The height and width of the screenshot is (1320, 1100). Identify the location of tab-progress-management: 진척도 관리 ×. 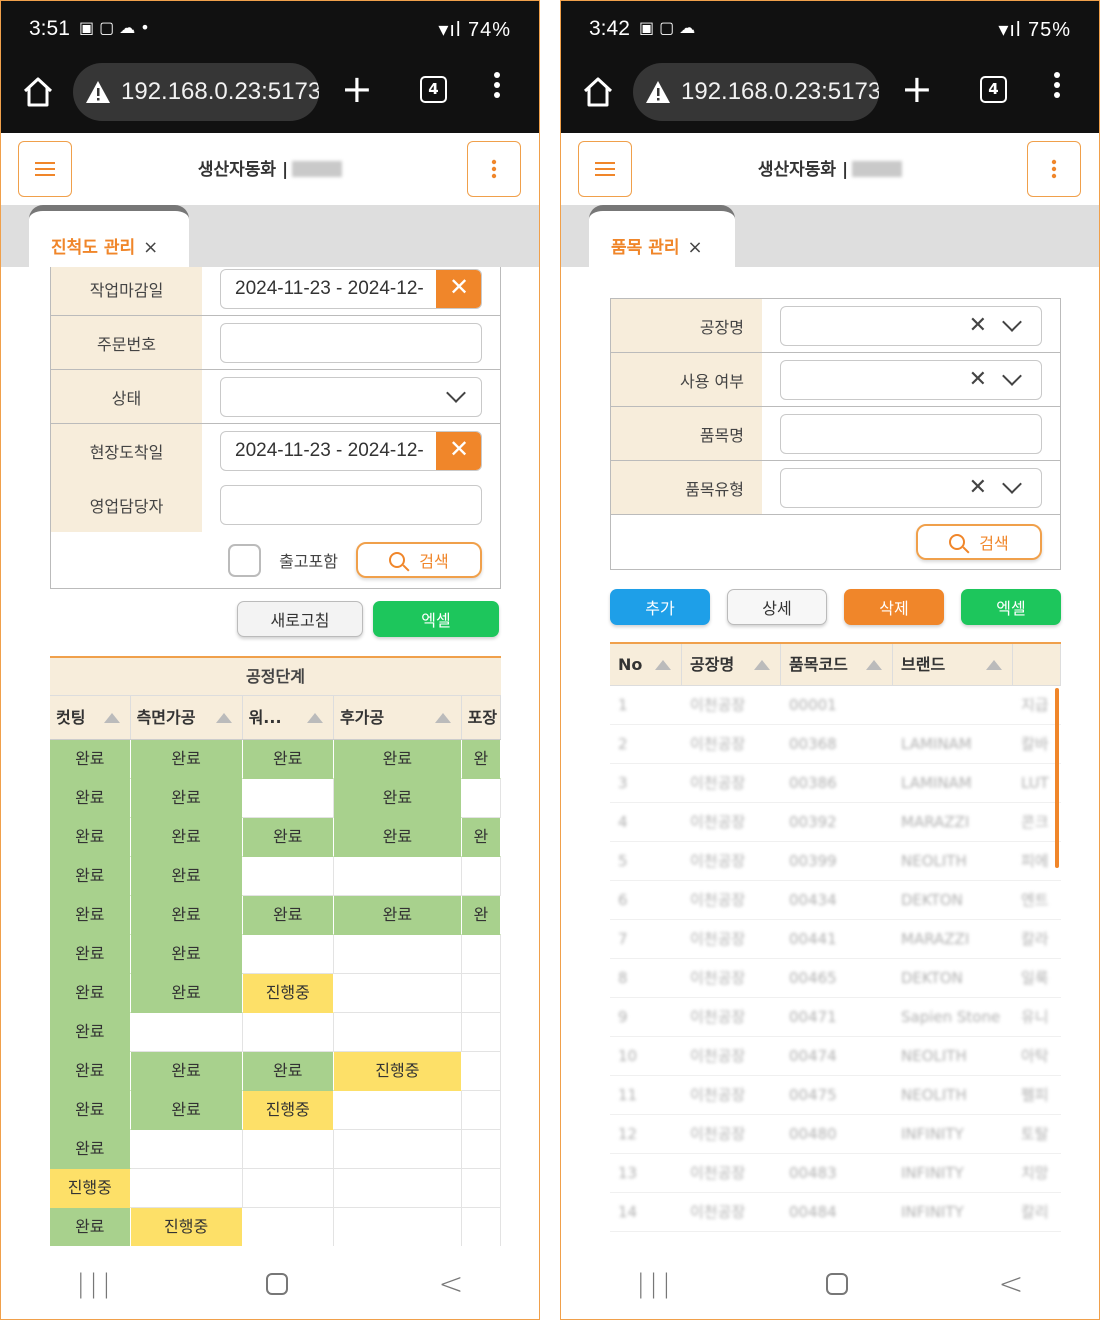
(109, 236).